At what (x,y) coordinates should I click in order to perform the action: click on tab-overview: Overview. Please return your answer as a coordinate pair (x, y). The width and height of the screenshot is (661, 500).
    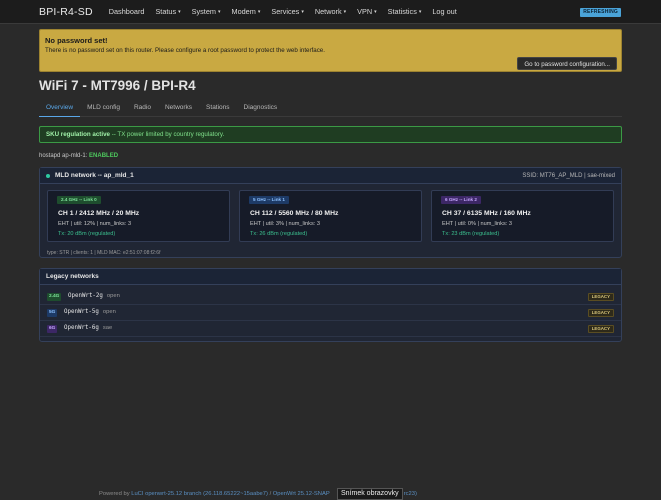
    Looking at the image, I should click on (60, 109).